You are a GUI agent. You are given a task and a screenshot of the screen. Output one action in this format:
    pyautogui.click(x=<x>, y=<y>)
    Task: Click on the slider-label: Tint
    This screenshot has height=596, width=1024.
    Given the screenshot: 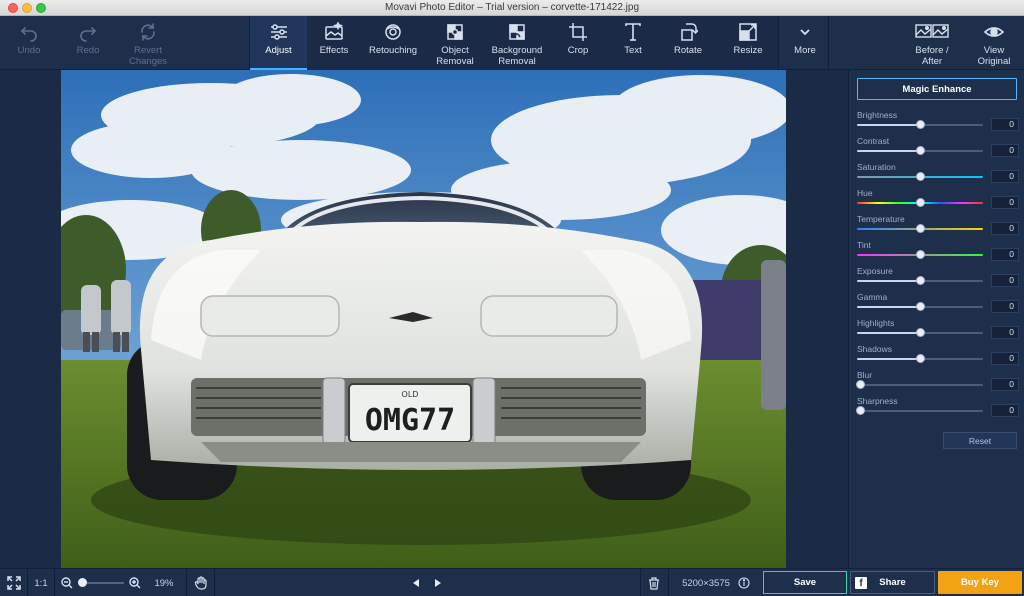 What is the action you would take?
    pyautogui.click(x=864, y=245)
    